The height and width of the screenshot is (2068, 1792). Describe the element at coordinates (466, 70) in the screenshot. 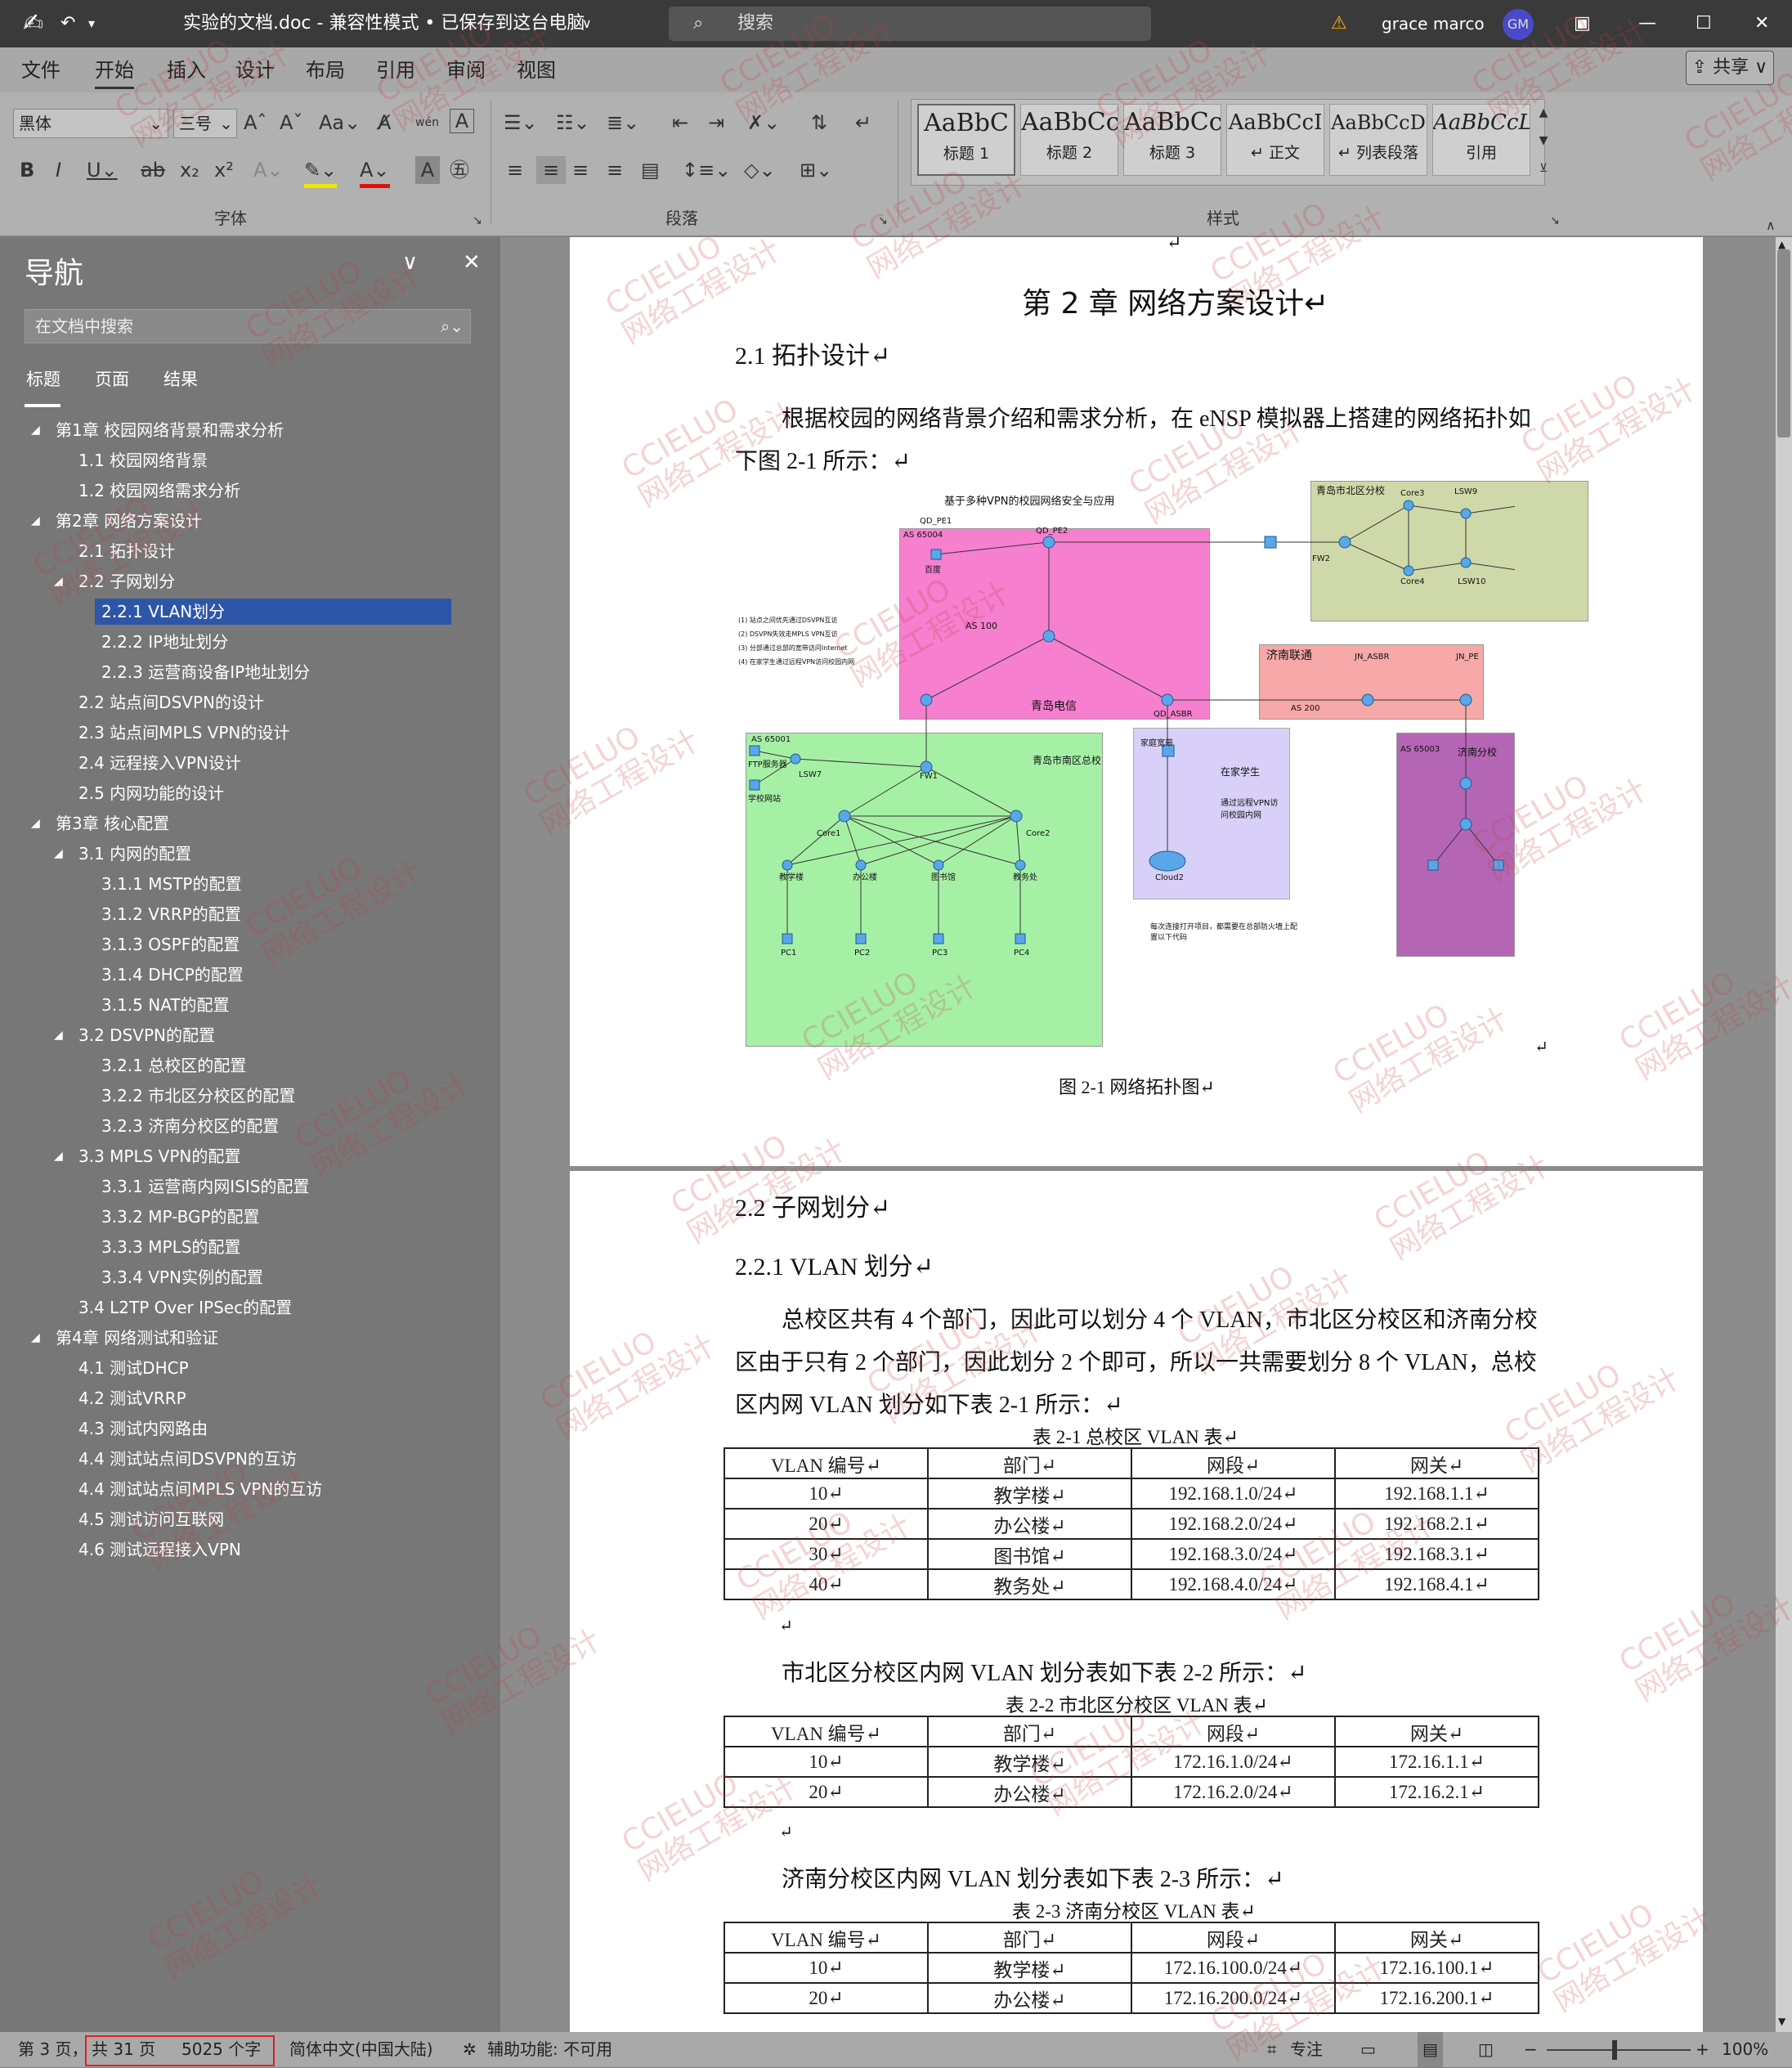

I see `menu-review: 审阅` at that location.